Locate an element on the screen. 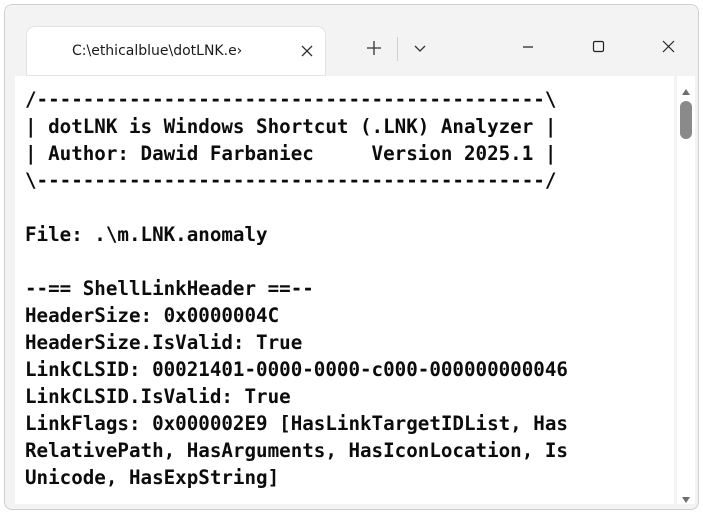 The width and height of the screenshot is (703, 514). scroll-up-button is located at coordinates (686, 88).